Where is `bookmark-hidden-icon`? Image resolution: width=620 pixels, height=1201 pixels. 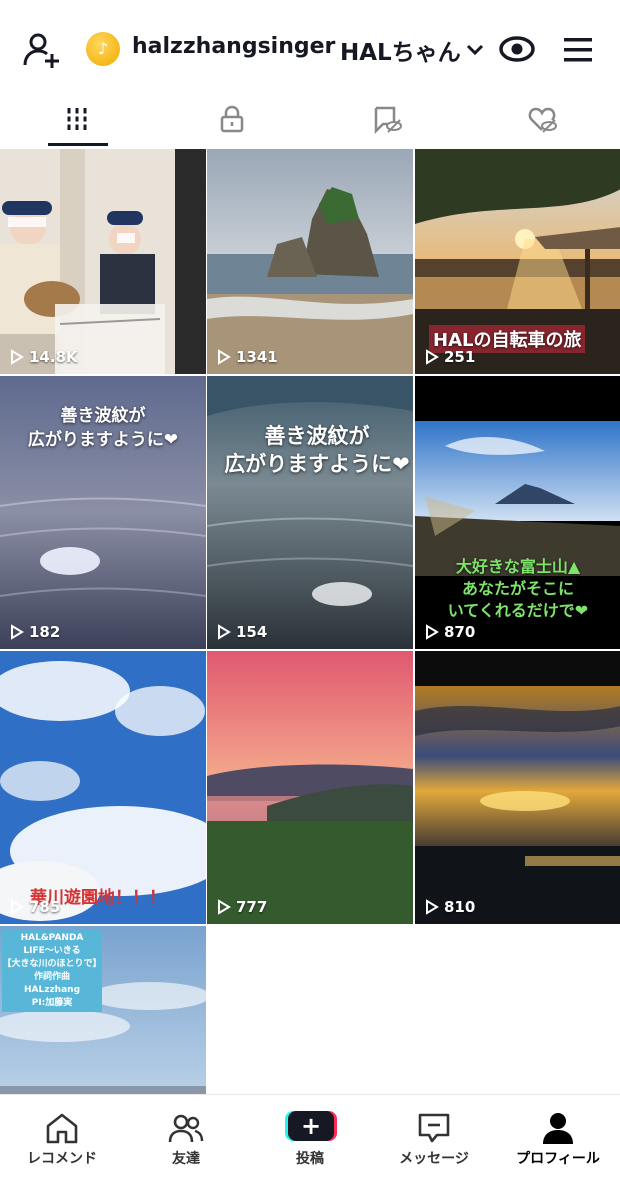
bookmark-hidden-icon is located at coordinates (388, 120).